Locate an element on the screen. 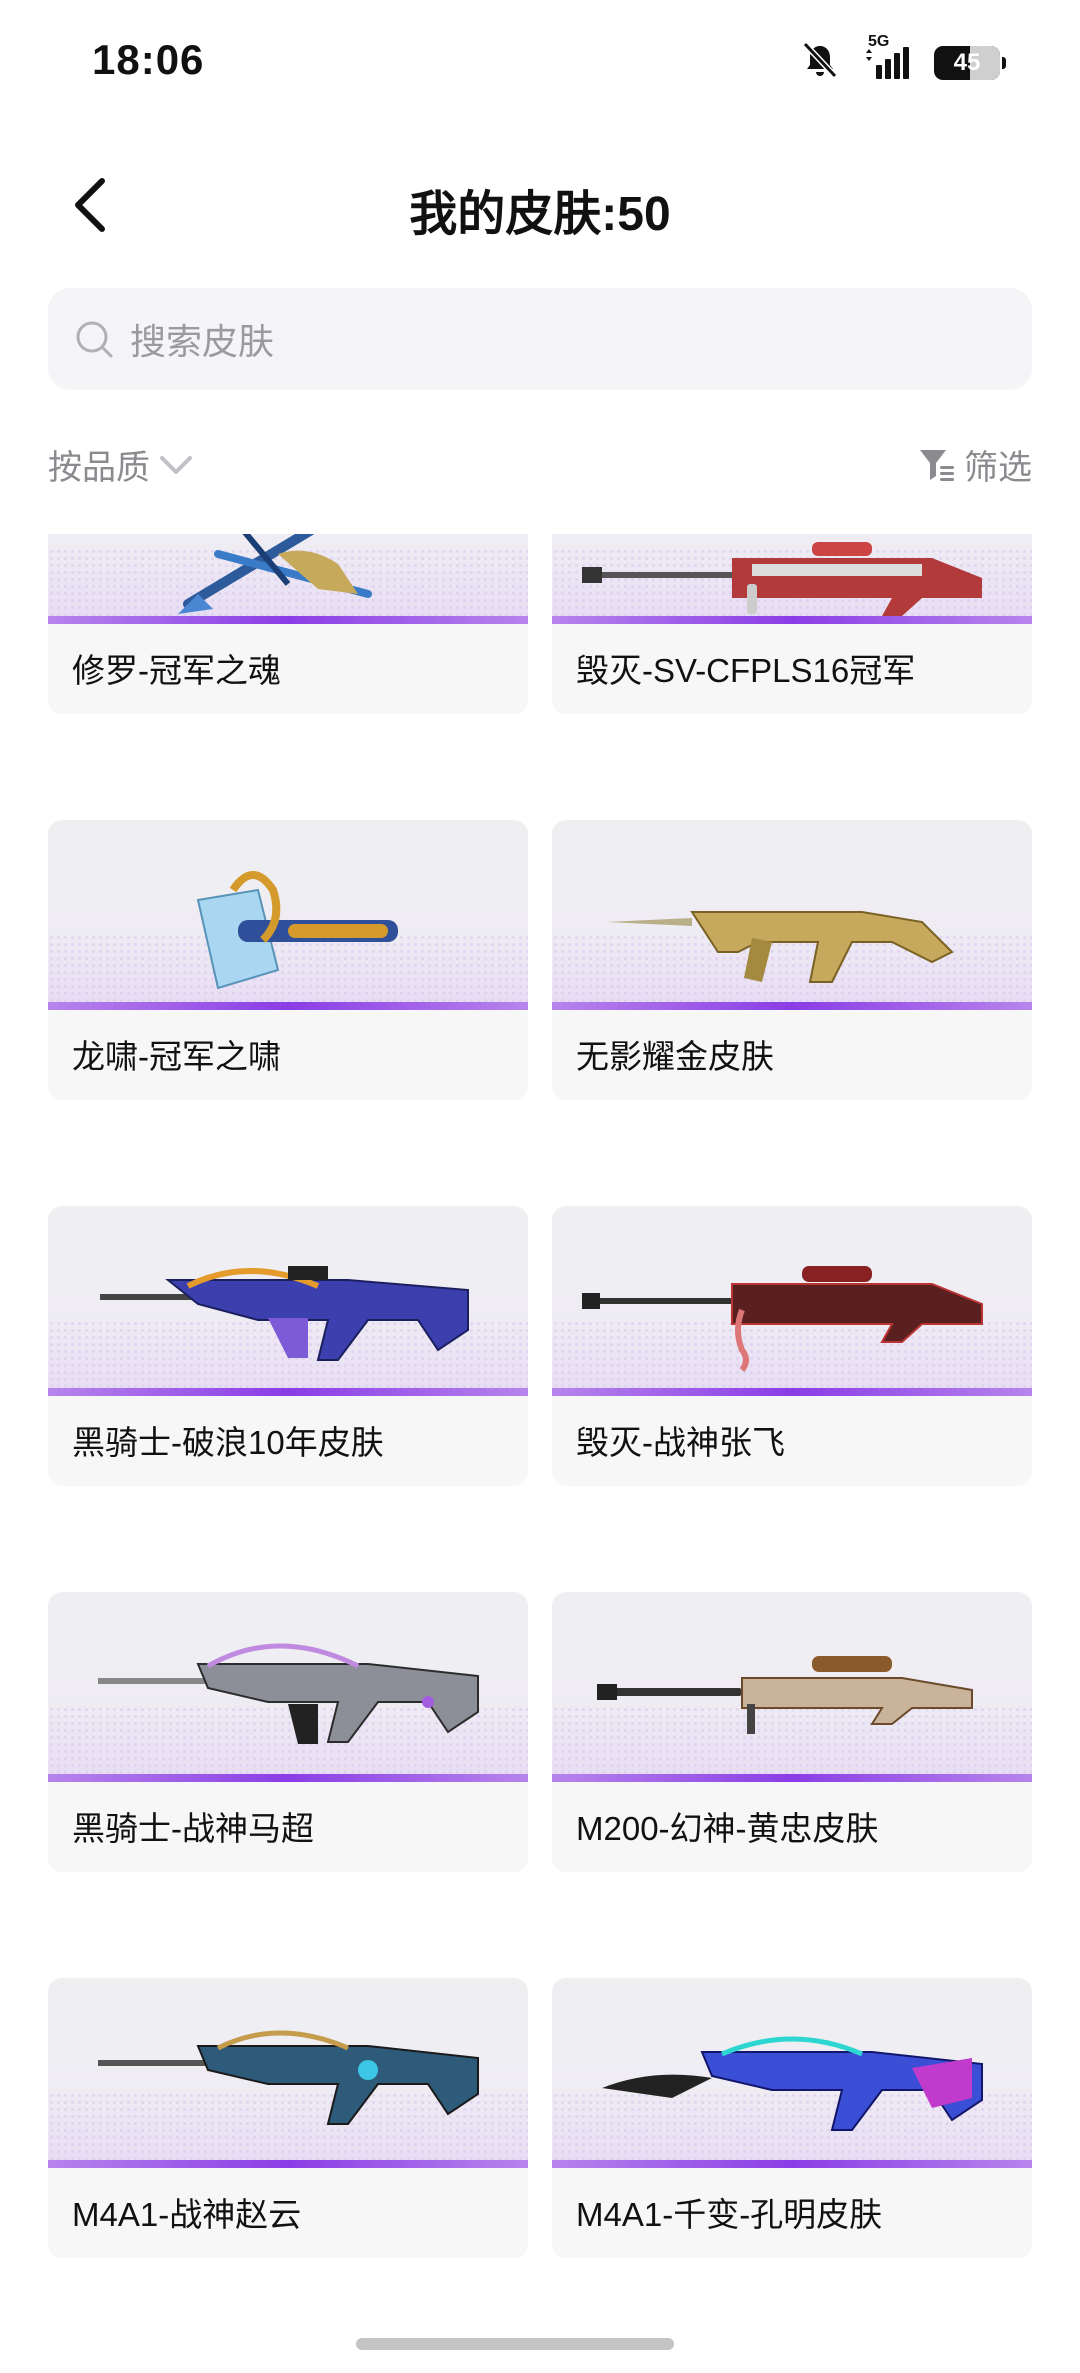 The height and width of the screenshot is (2373, 1080). skin-card: 毁灭-SV-CFPLS16冠军 is located at coordinates (792, 624).